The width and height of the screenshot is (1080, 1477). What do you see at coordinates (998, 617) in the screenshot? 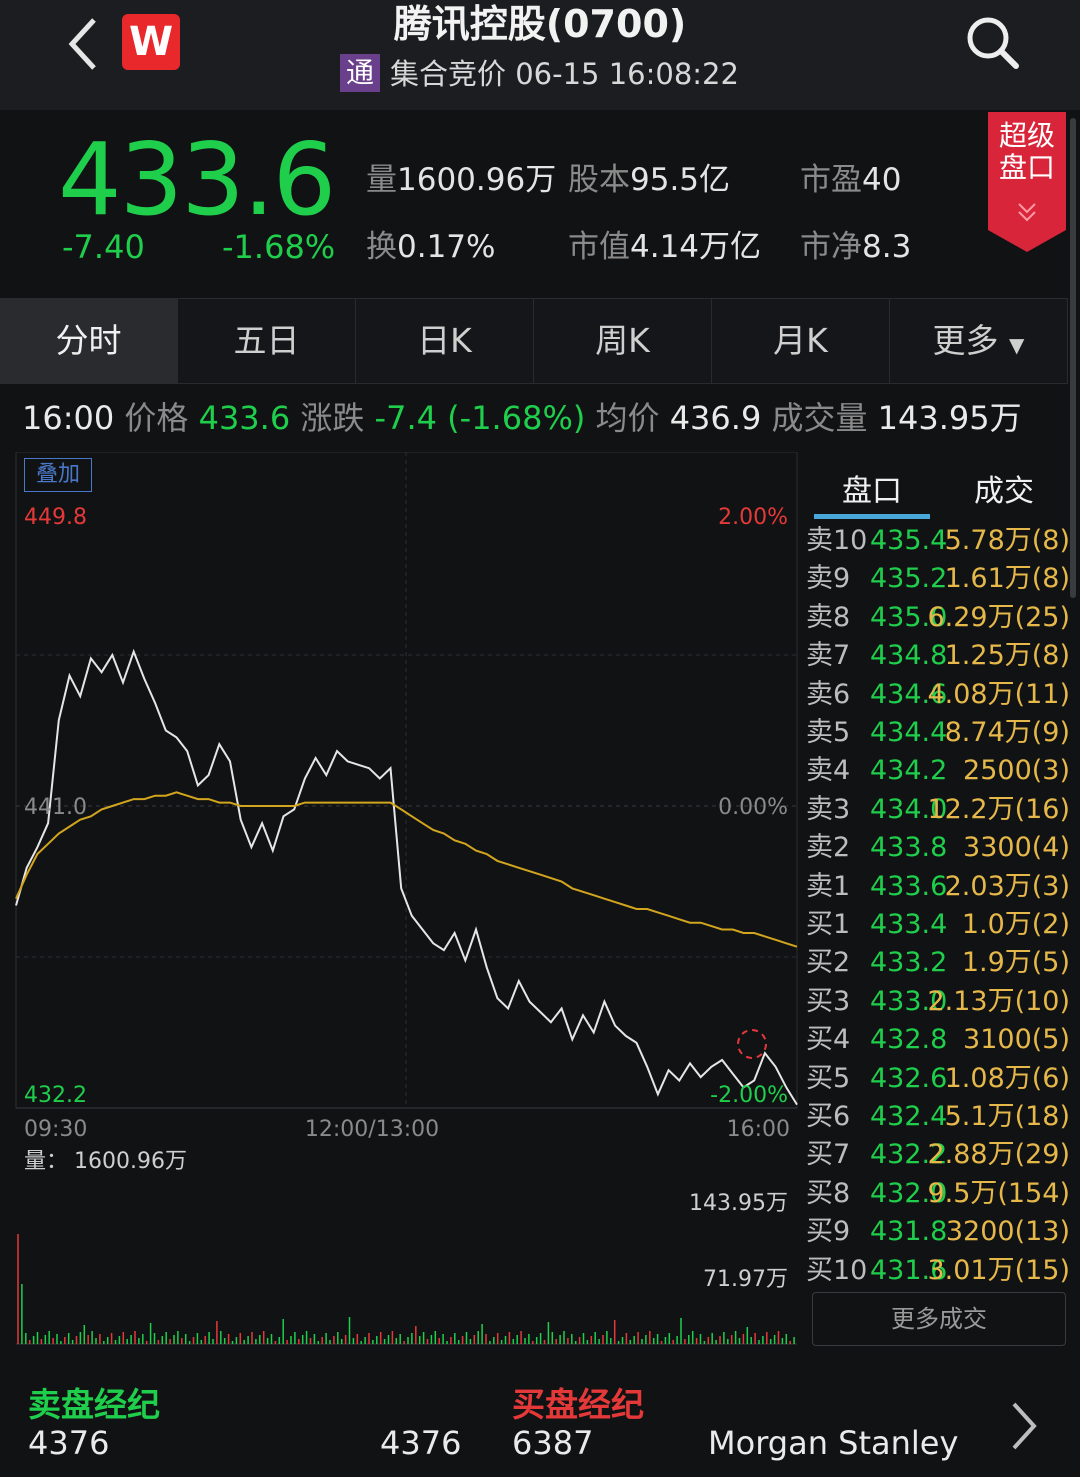
I see `orderbook-volume: 6.29万(25)` at bounding box center [998, 617].